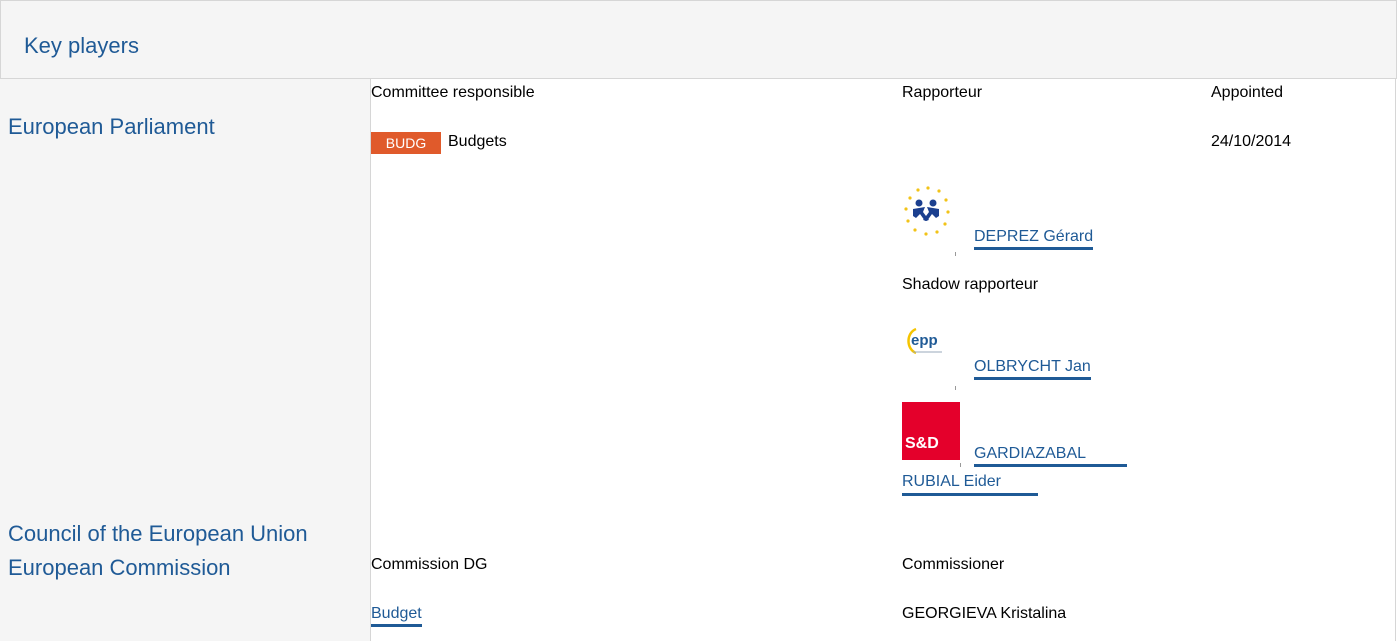  I want to click on committee-name: Budgets, so click(477, 141).